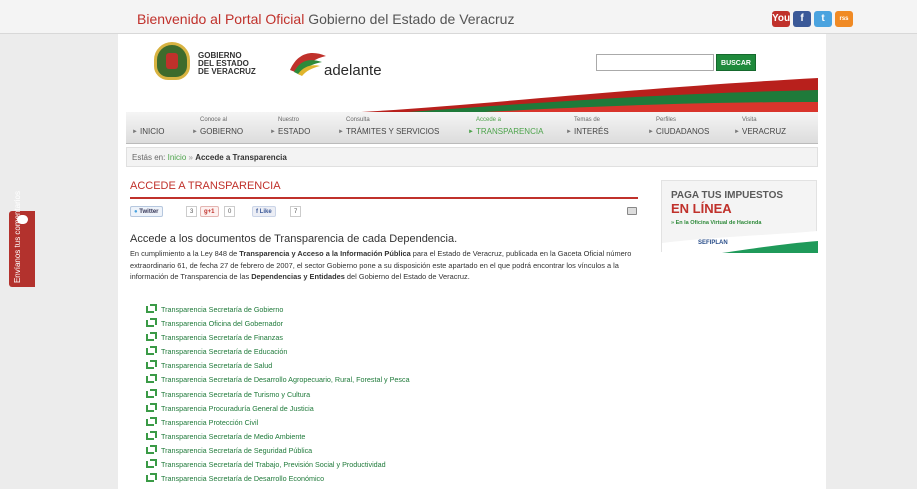 The height and width of the screenshot is (489, 917). What do you see at coordinates (278, 353) in the screenshot?
I see `transparency-link: Transparencia Secretaría de Educación` at bounding box center [278, 353].